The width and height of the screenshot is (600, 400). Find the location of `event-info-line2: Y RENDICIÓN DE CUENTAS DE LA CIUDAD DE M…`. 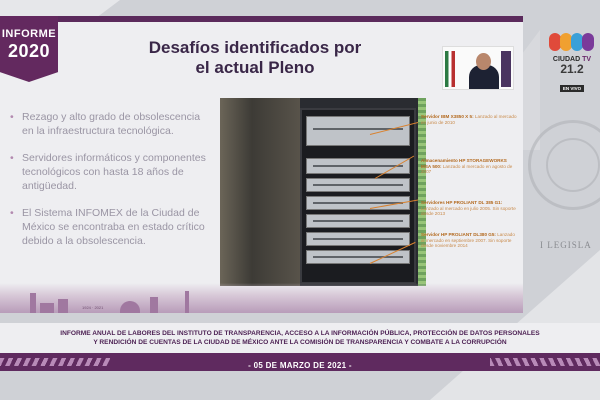

event-info-line2: Y RENDICIÓN DE CUENTAS DE LA CIUDAD DE M… is located at coordinates (300, 342).